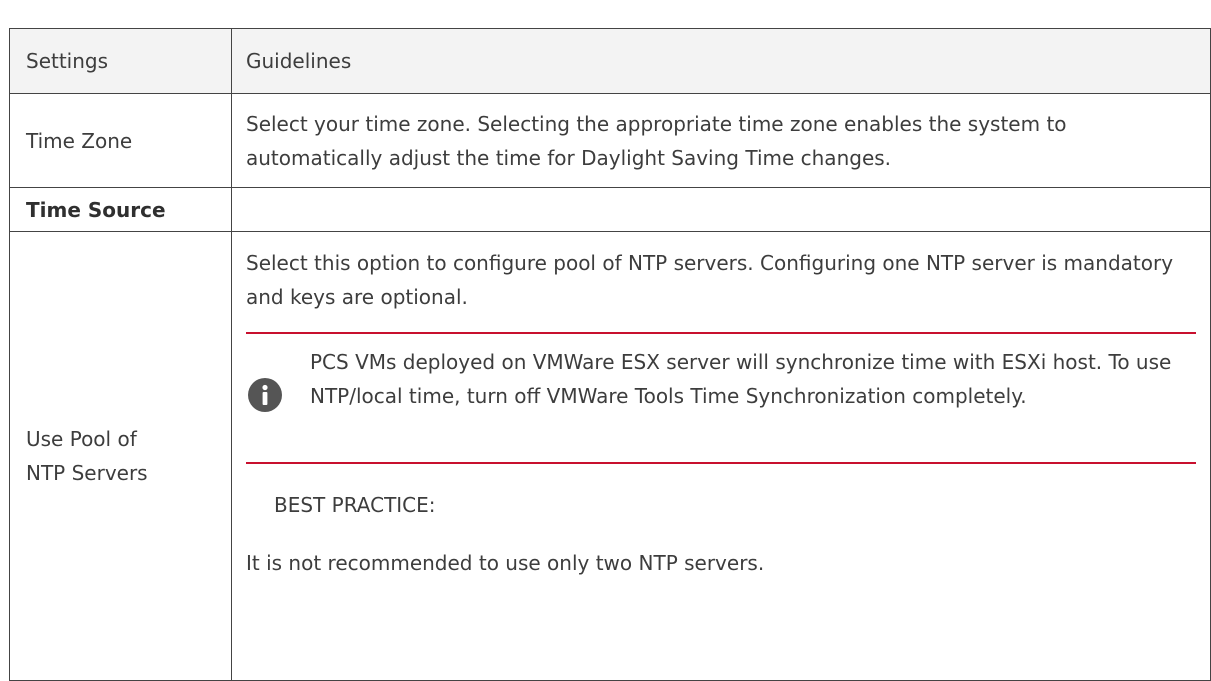  Describe the element at coordinates (721, 209) in the screenshot. I see `guideline-cell` at that location.